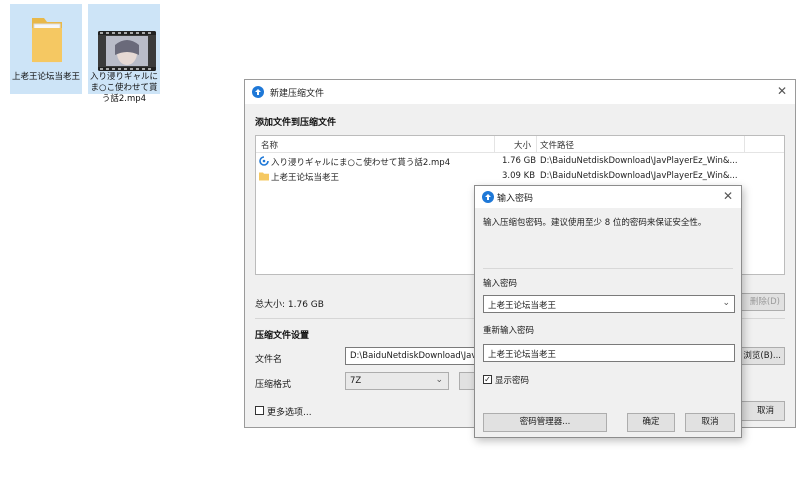 This screenshot has width=800, height=498. Describe the element at coordinates (609, 353) in the screenshot. I see `reenter-password-input: 上老王论坛当老王` at that location.